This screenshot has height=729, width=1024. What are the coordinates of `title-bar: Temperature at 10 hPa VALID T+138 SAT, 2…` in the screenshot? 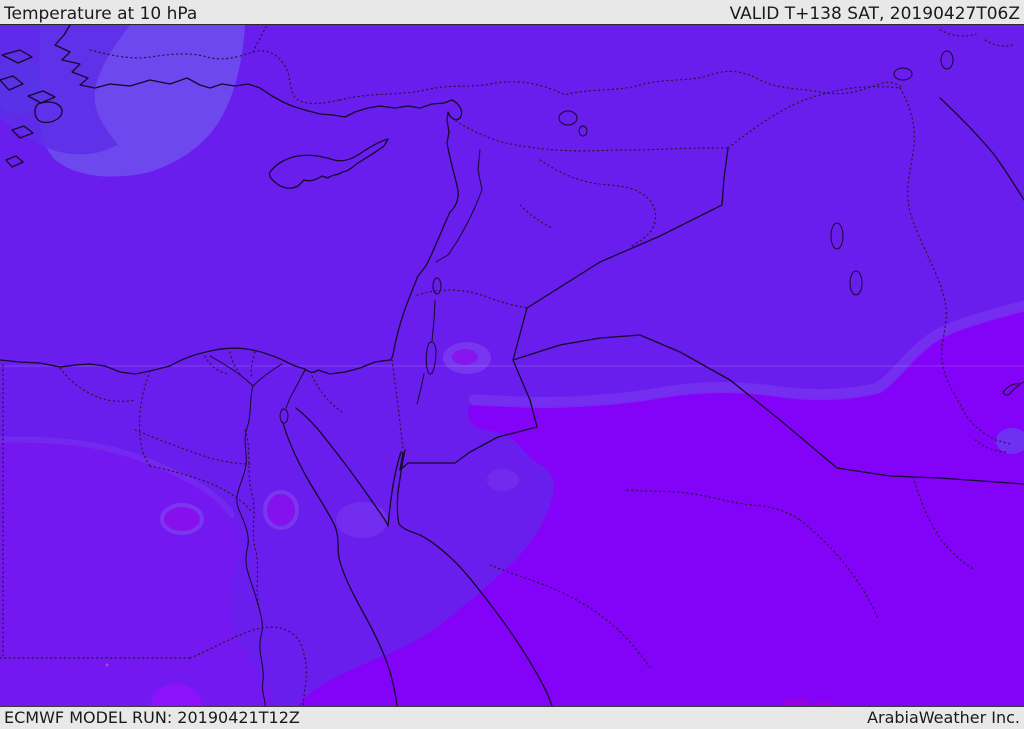 It's located at (512, 12).